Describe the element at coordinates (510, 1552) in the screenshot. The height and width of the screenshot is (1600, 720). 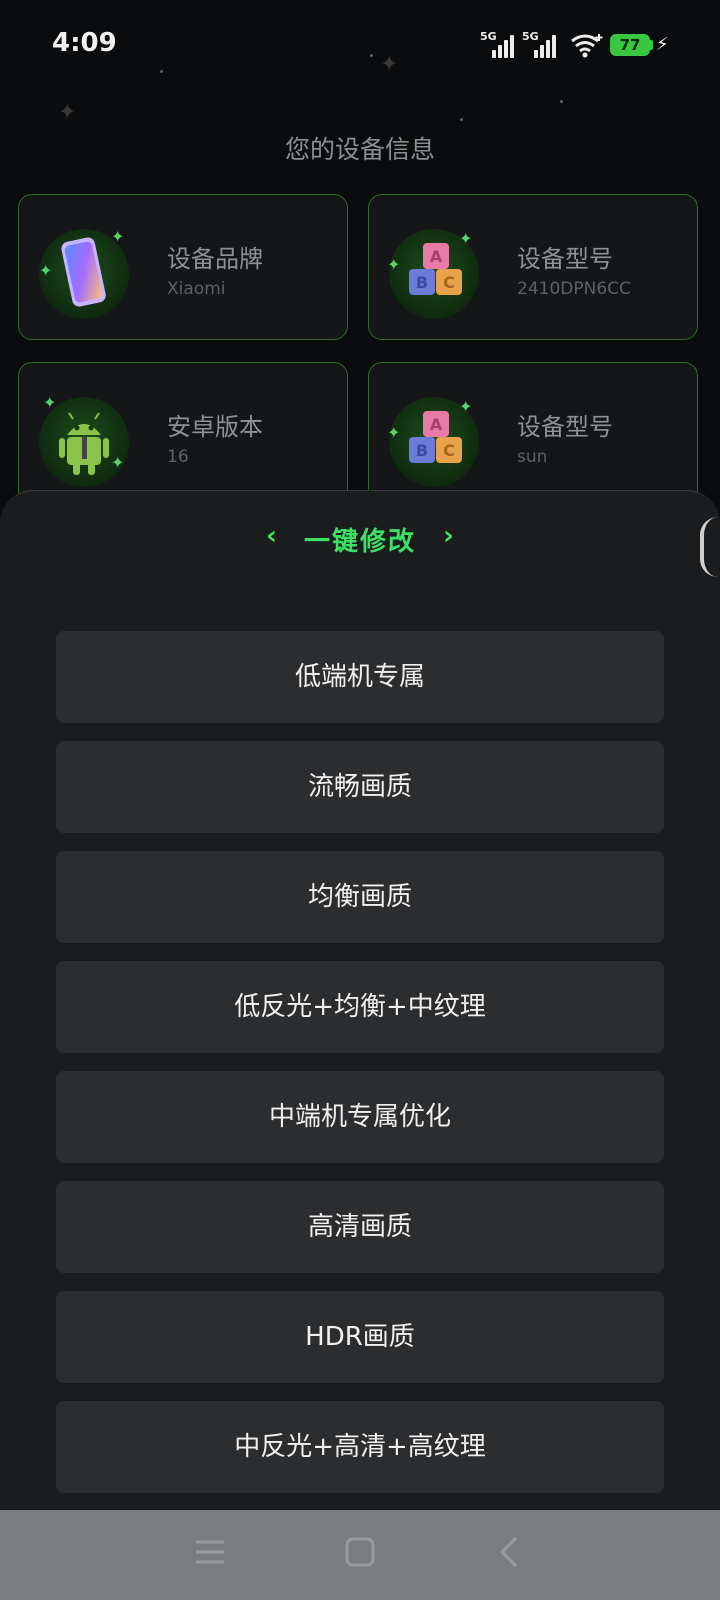
I see `back-chevron-icon` at that location.